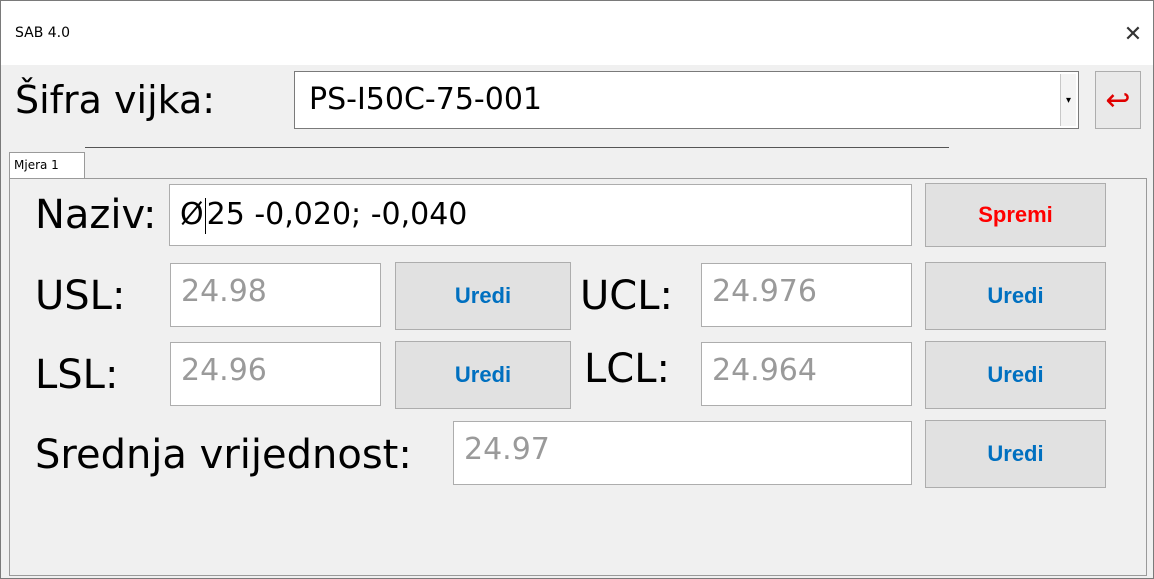 This screenshot has width=1154, height=579. I want to click on close-button: ✕, so click(1133, 34).